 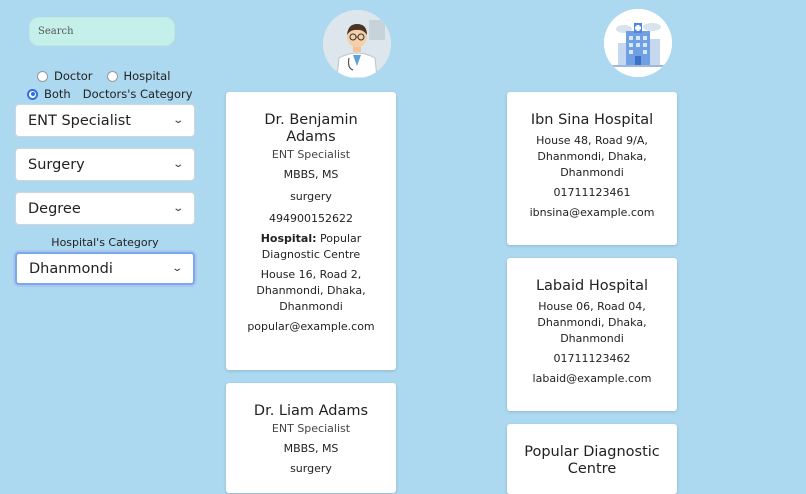 What do you see at coordinates (56, 164) in the screenshot?
I see `treatment-select-value: Surgery` at bounding box center [56, 164].